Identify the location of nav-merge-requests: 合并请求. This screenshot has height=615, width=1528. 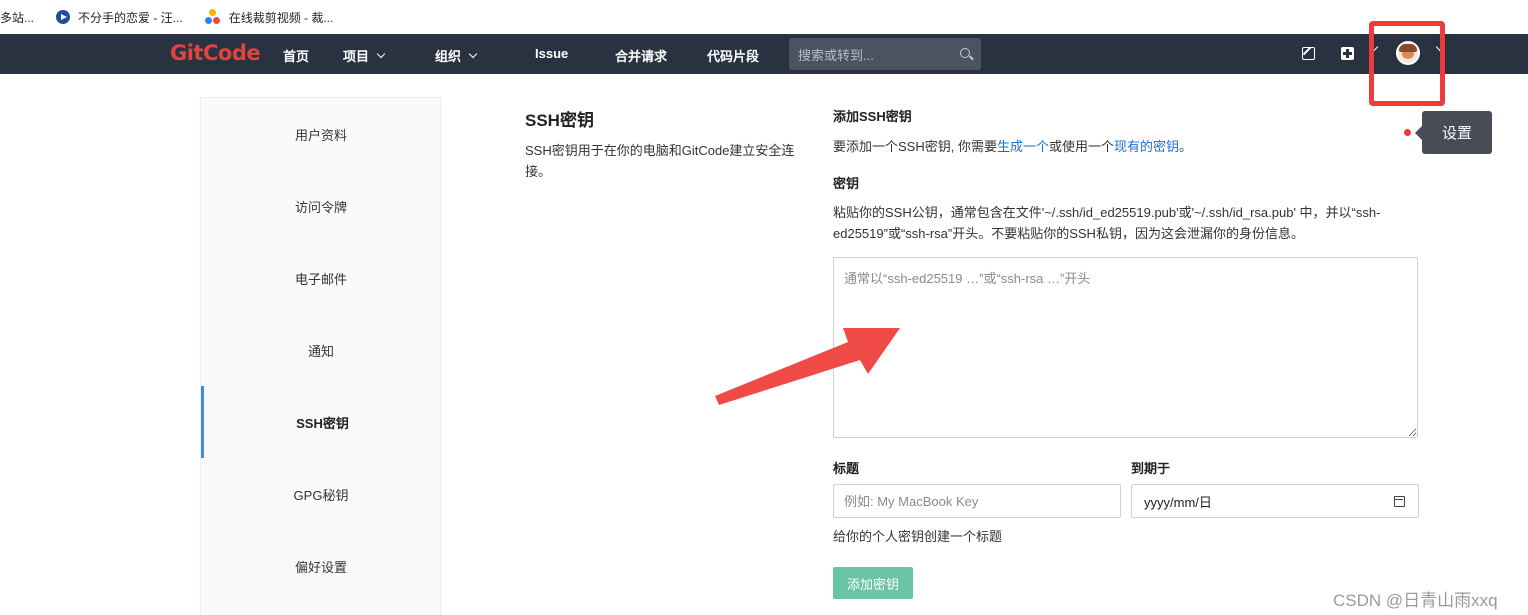
(641, 55).